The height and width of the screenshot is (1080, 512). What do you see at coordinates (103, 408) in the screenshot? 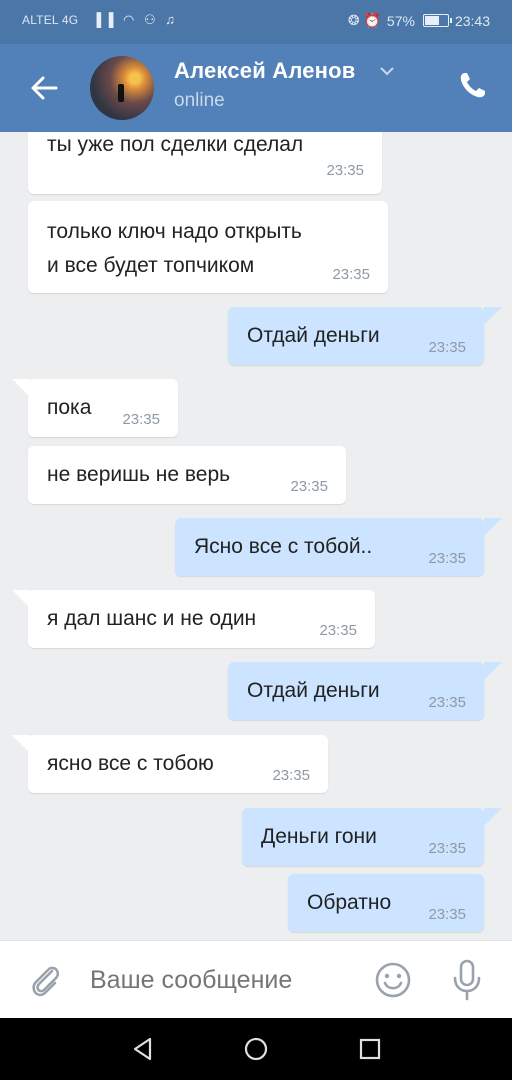
I see `message-bubble: пока 23:35` at bounding box center [103, 408].